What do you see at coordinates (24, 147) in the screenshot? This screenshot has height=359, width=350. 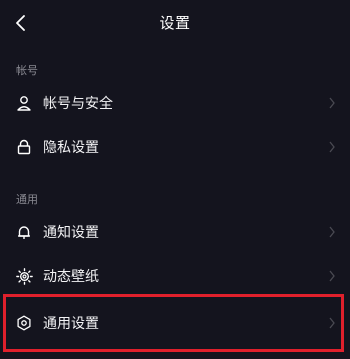 I see `lock-icon` at bounding box center [24, 147].